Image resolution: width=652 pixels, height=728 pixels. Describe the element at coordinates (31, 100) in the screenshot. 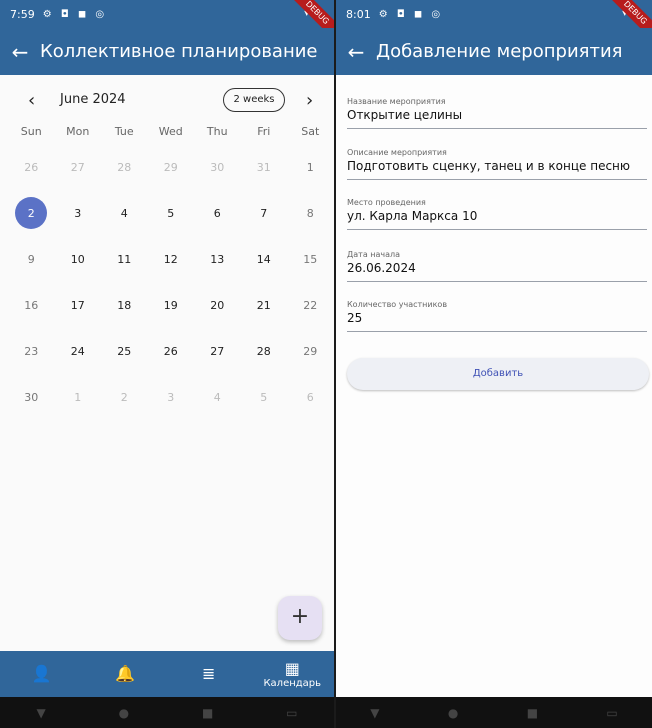

I see `chevron-left-icon: ‹` at that location.